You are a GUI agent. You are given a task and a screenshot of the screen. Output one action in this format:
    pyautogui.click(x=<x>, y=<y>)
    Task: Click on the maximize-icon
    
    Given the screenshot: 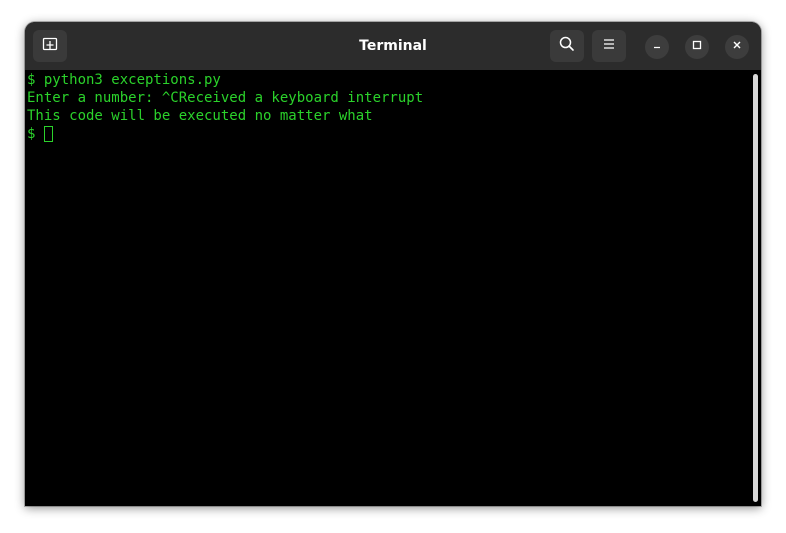 What is the action you would take?
    pyautogui.click(x=697, y=47)
    